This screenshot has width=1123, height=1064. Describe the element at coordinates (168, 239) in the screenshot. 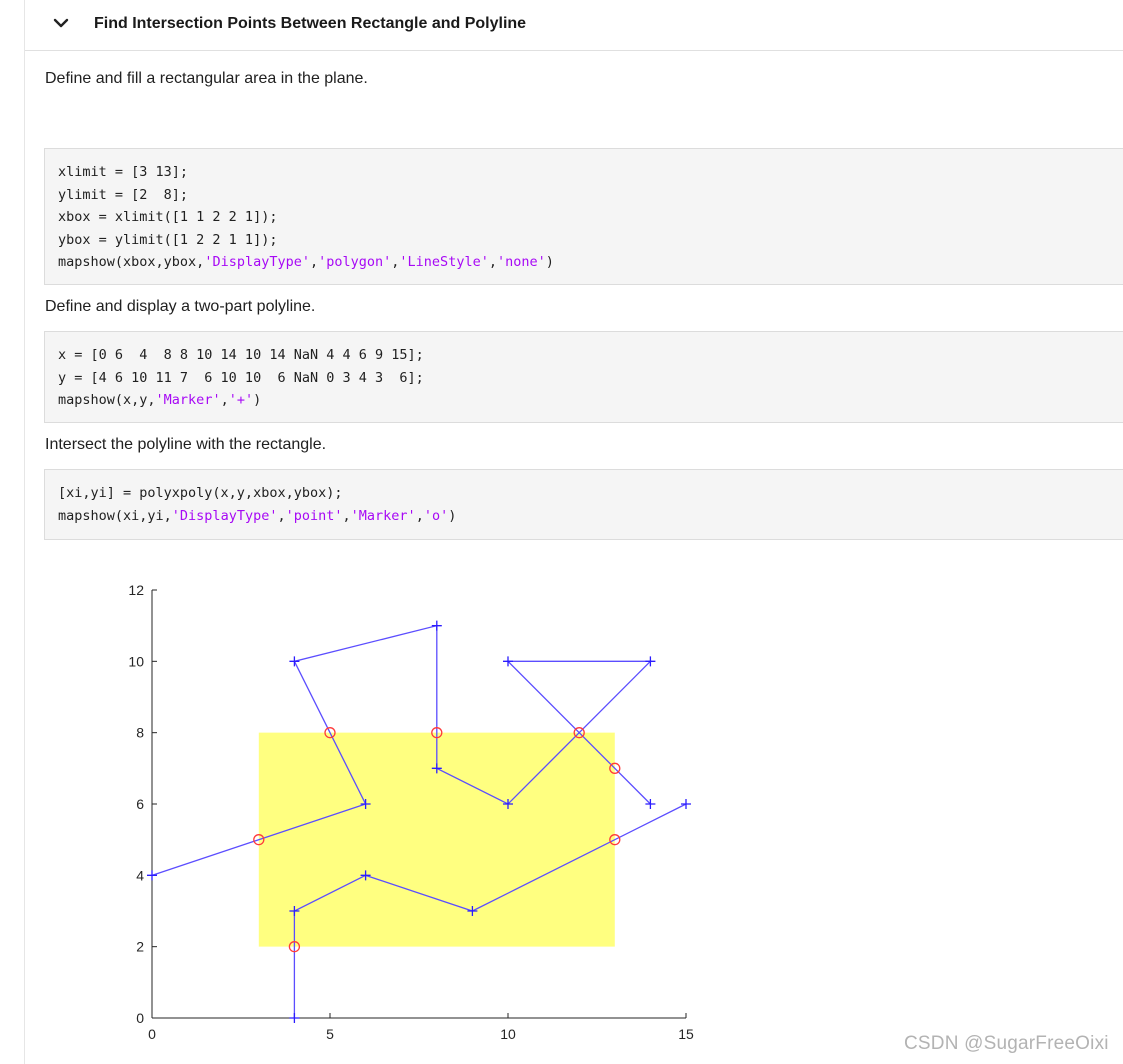

I see `code-token: ybox = ylimit([1 2 2 1 1]);` at that location.